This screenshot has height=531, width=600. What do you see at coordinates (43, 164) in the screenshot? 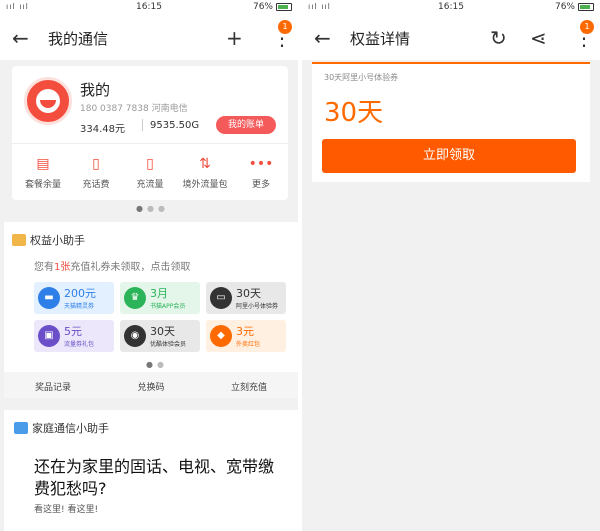
I see `package-icon: ▤` at bounding box center [43, 164].